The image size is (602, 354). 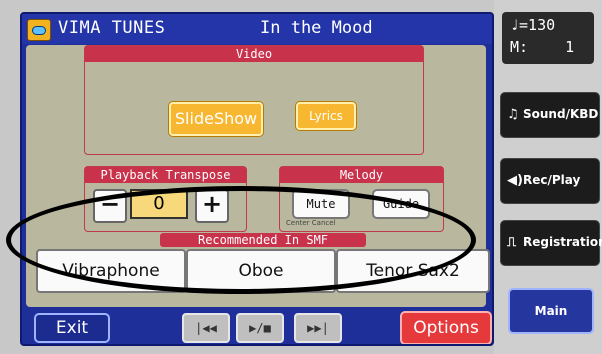 I want to click on tempo-value: =130, so click(x=537, y=25).